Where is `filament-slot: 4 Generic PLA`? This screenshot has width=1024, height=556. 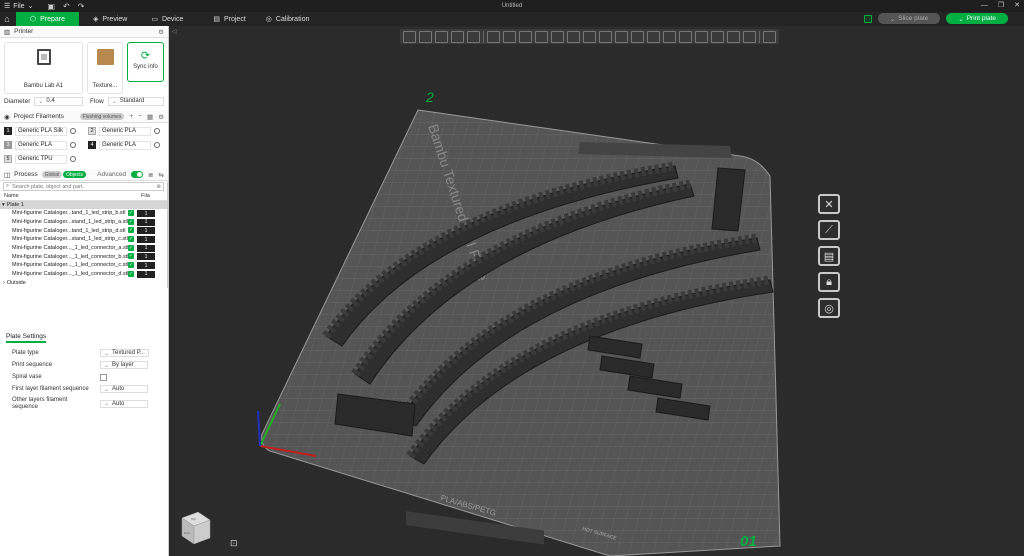 filament-slot: 4 Generic PLA is located at coordinates (128, 145).